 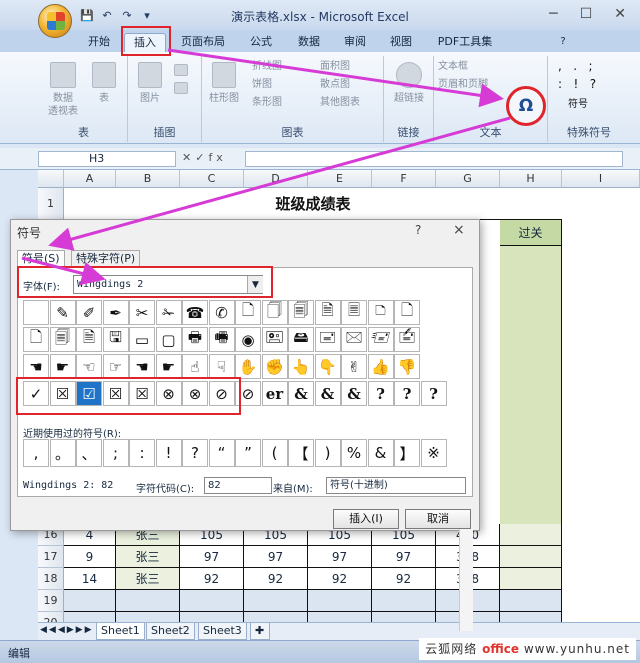 What do you see at coordinates (89, 453) in the screenshot?
I see `recent-symbol-cell: 、` at bounding box center [89, 453].